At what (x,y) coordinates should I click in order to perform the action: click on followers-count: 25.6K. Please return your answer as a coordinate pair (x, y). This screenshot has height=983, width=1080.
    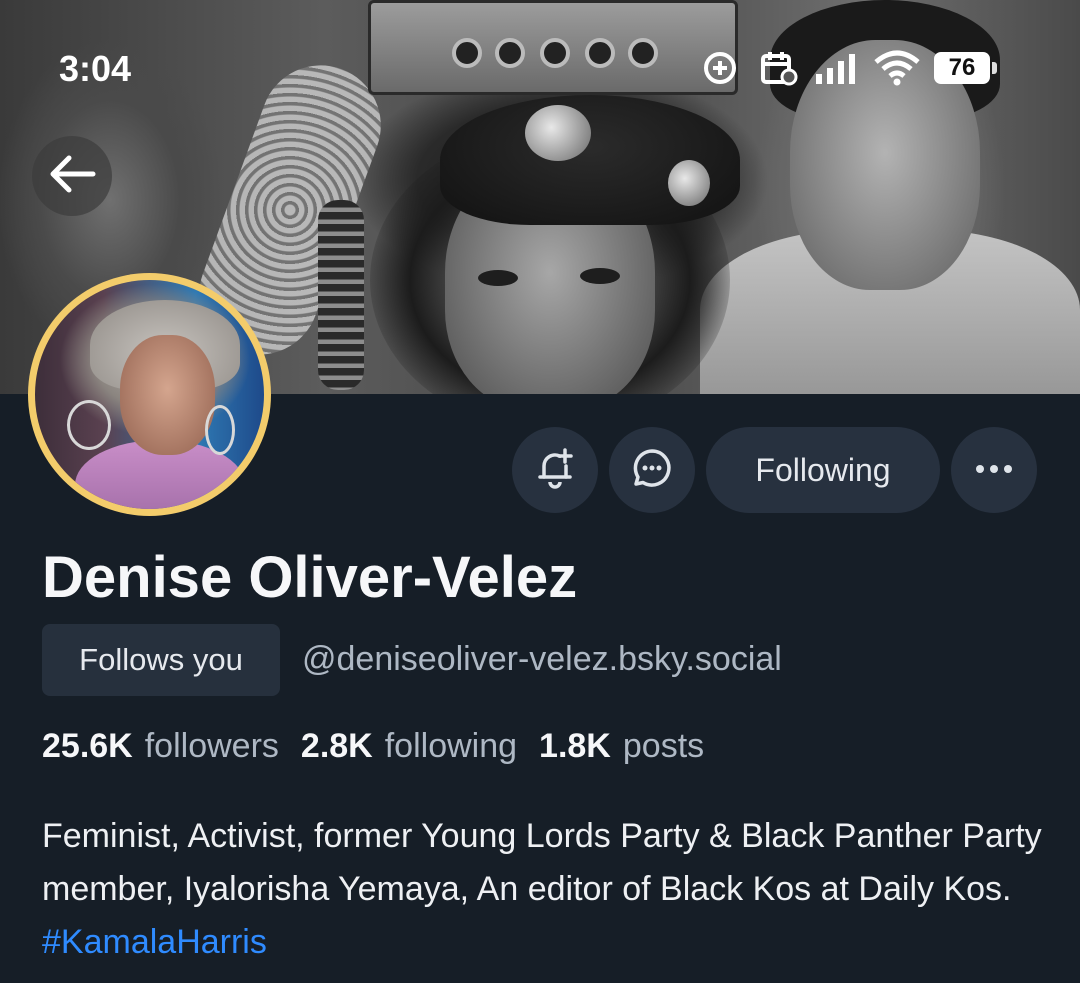
    Looking at the image, I should click on (87, 746).